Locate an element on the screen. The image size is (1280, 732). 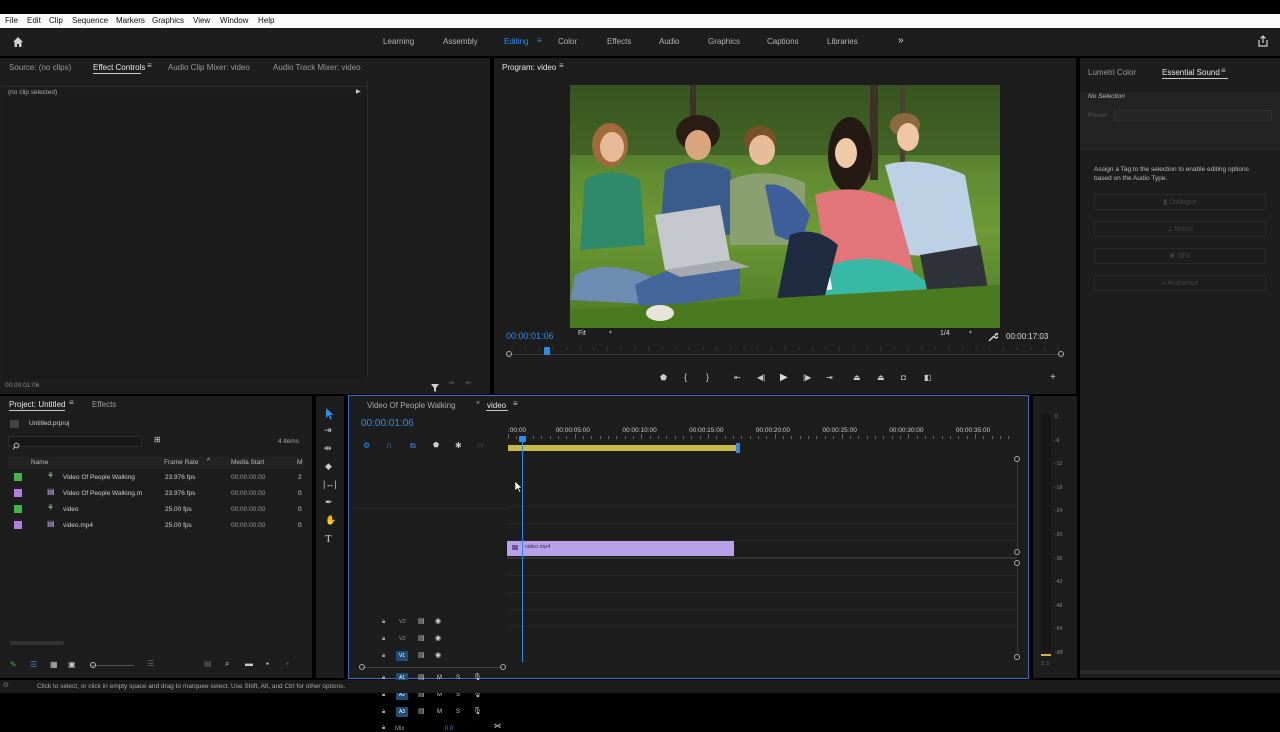
linked-selection-icon: ⧉ is located at coordinates (413, 446).